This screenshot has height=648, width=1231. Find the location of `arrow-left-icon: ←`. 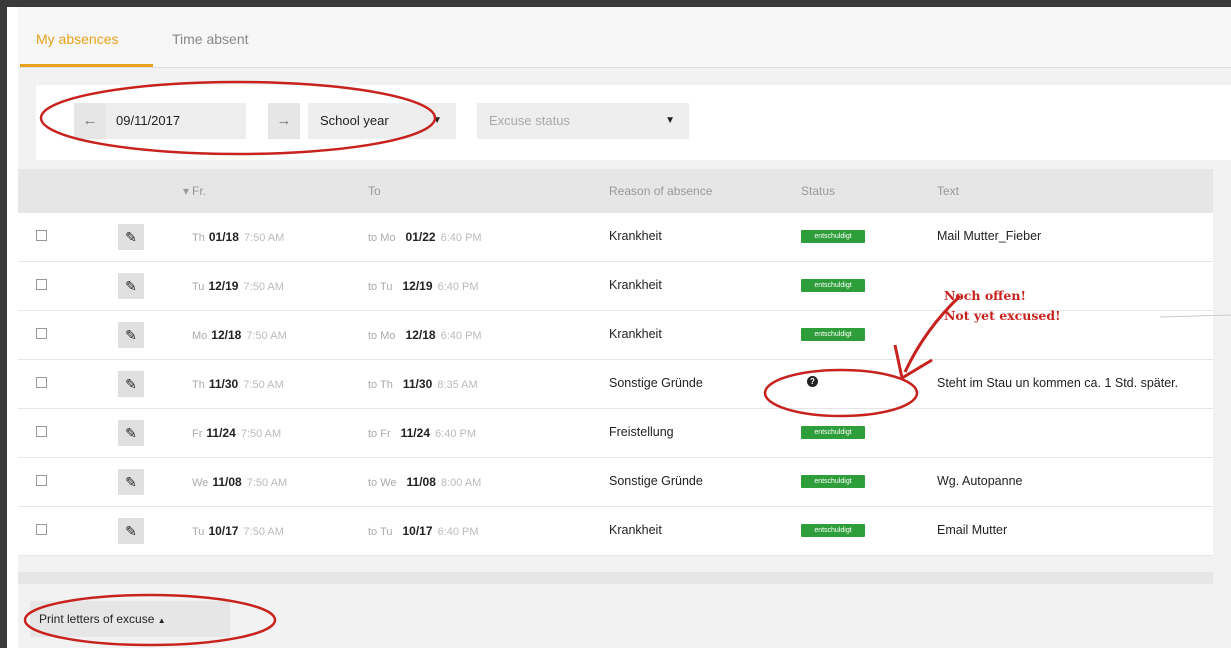

arrow-left-icon: ← is located at coordinates (90, 120).